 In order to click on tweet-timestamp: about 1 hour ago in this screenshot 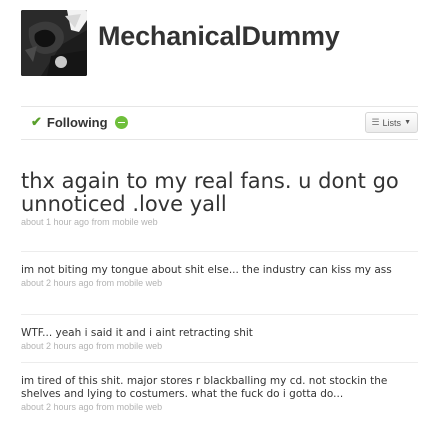, I will do `click(55, 222)`.